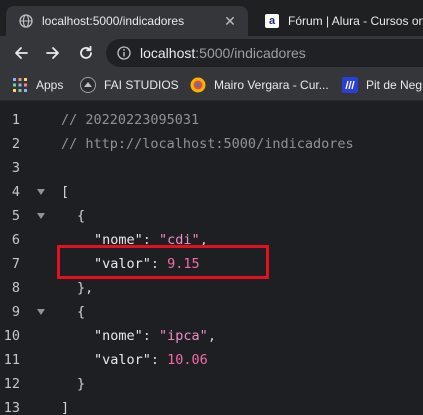 The image size is (423, 415). What do you see at coordinates (211, 360) in the screenshot?
I see `code-line: 11 "valor": 10.06` at bounding box center [211, 360].